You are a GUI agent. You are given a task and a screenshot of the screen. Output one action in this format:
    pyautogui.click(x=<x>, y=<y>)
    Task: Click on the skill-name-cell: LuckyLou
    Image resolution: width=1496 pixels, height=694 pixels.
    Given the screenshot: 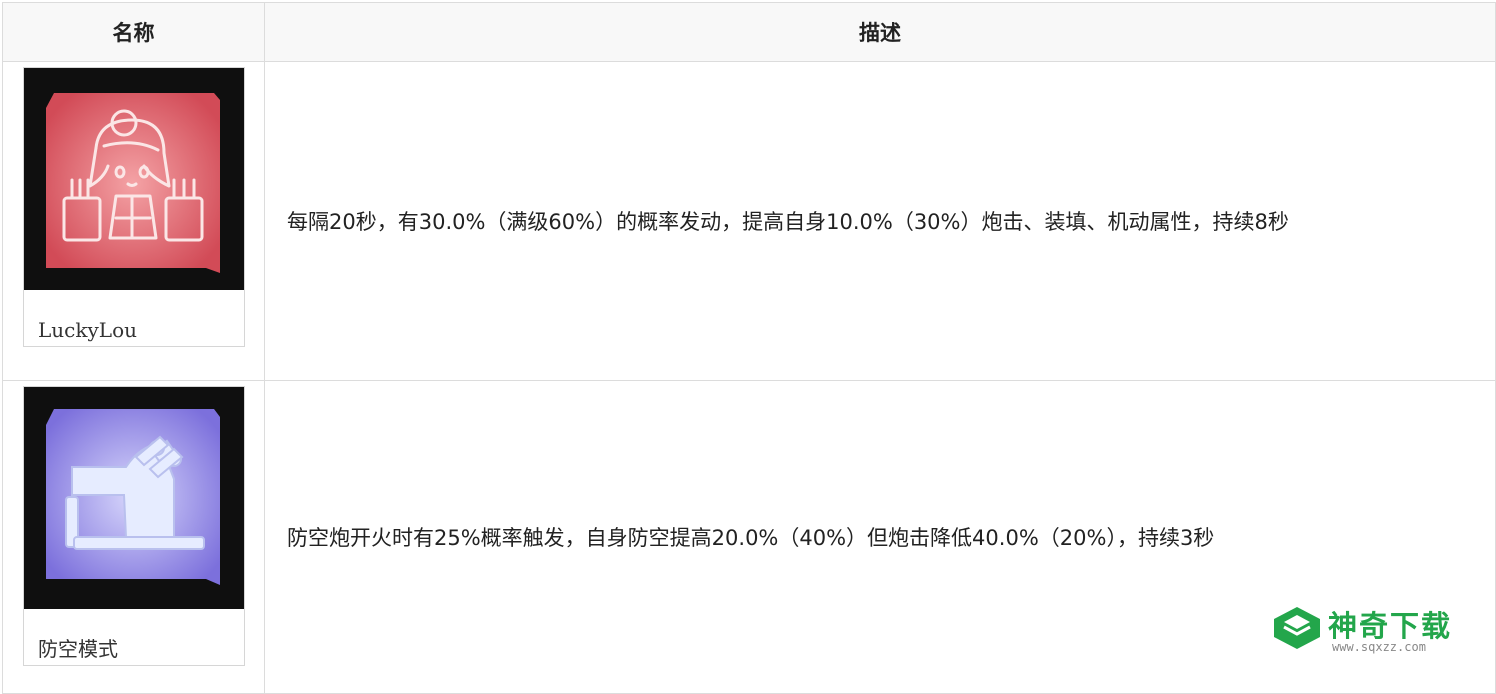 What is the action you would take?
    pyautogui.click(x=133, y=221)
    